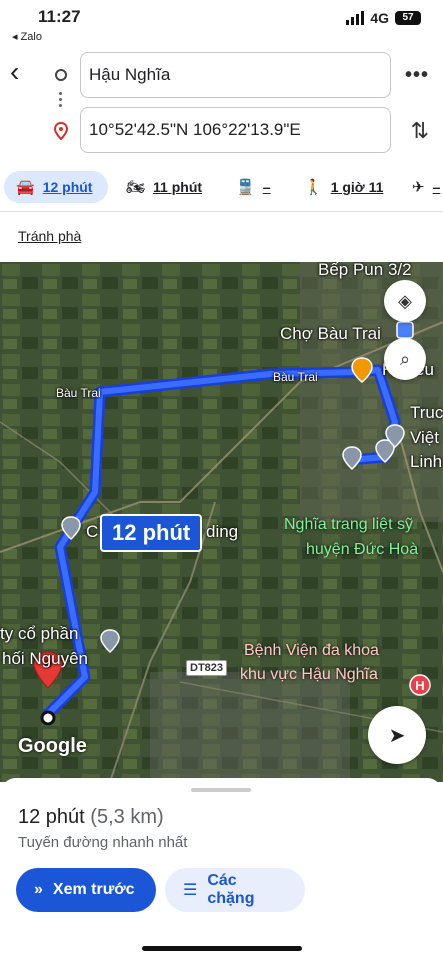 The width and height of the screenshot is (443, 960). I want to click on layers-button: ◈, so click(405, 301).